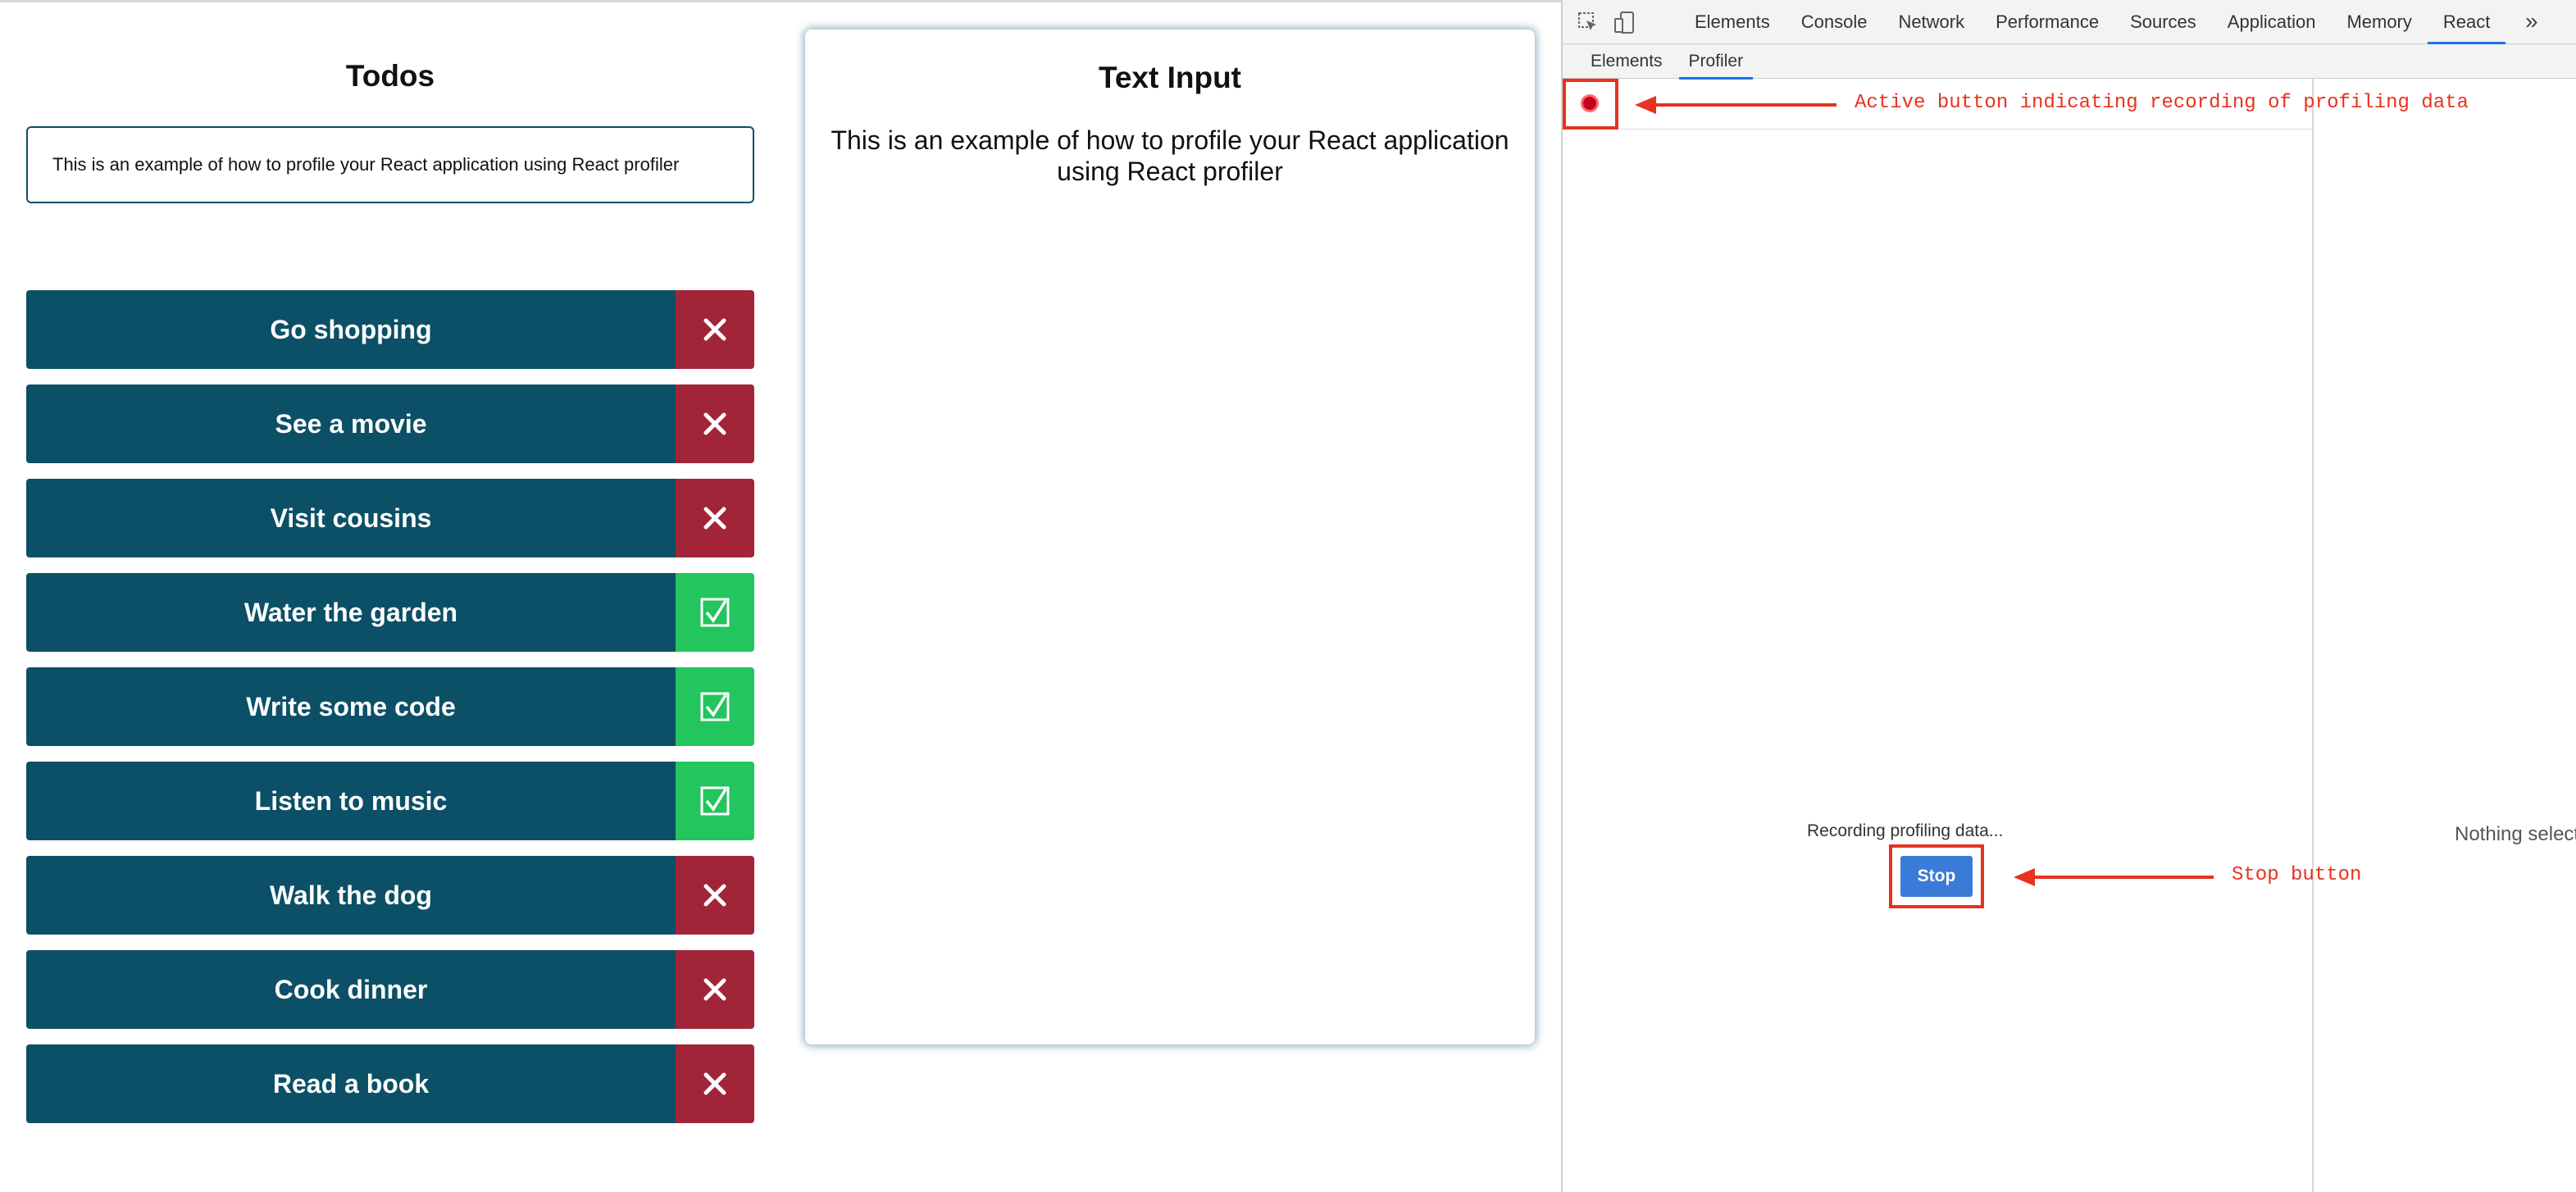 The height and width of the screenshot is (1192, 2576). I want to click on tab-performance: Performance, so click(2047, 22).